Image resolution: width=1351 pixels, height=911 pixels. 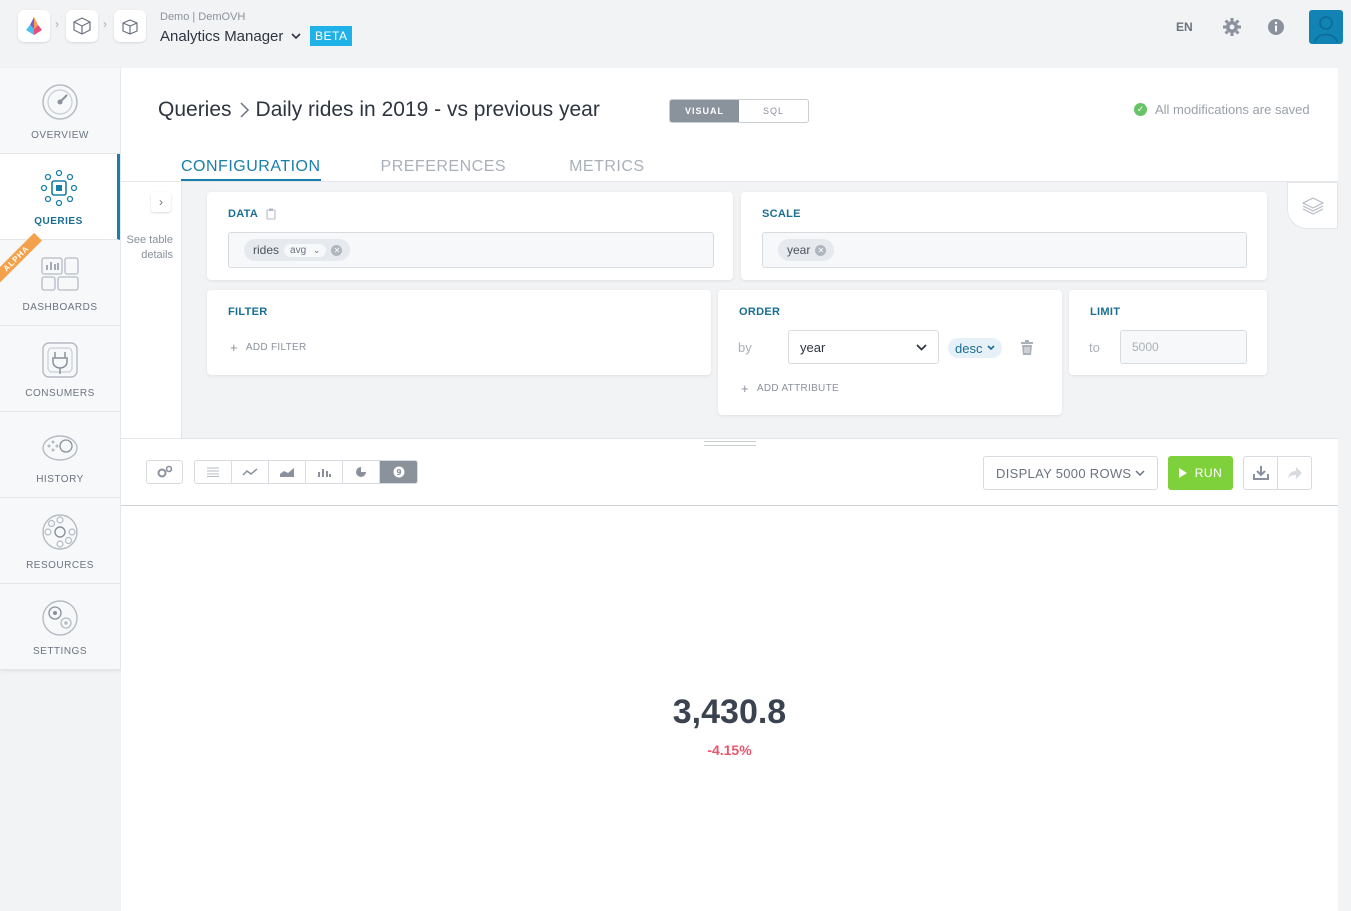 I want to click on cube-icon, so click(x=82, y=26).